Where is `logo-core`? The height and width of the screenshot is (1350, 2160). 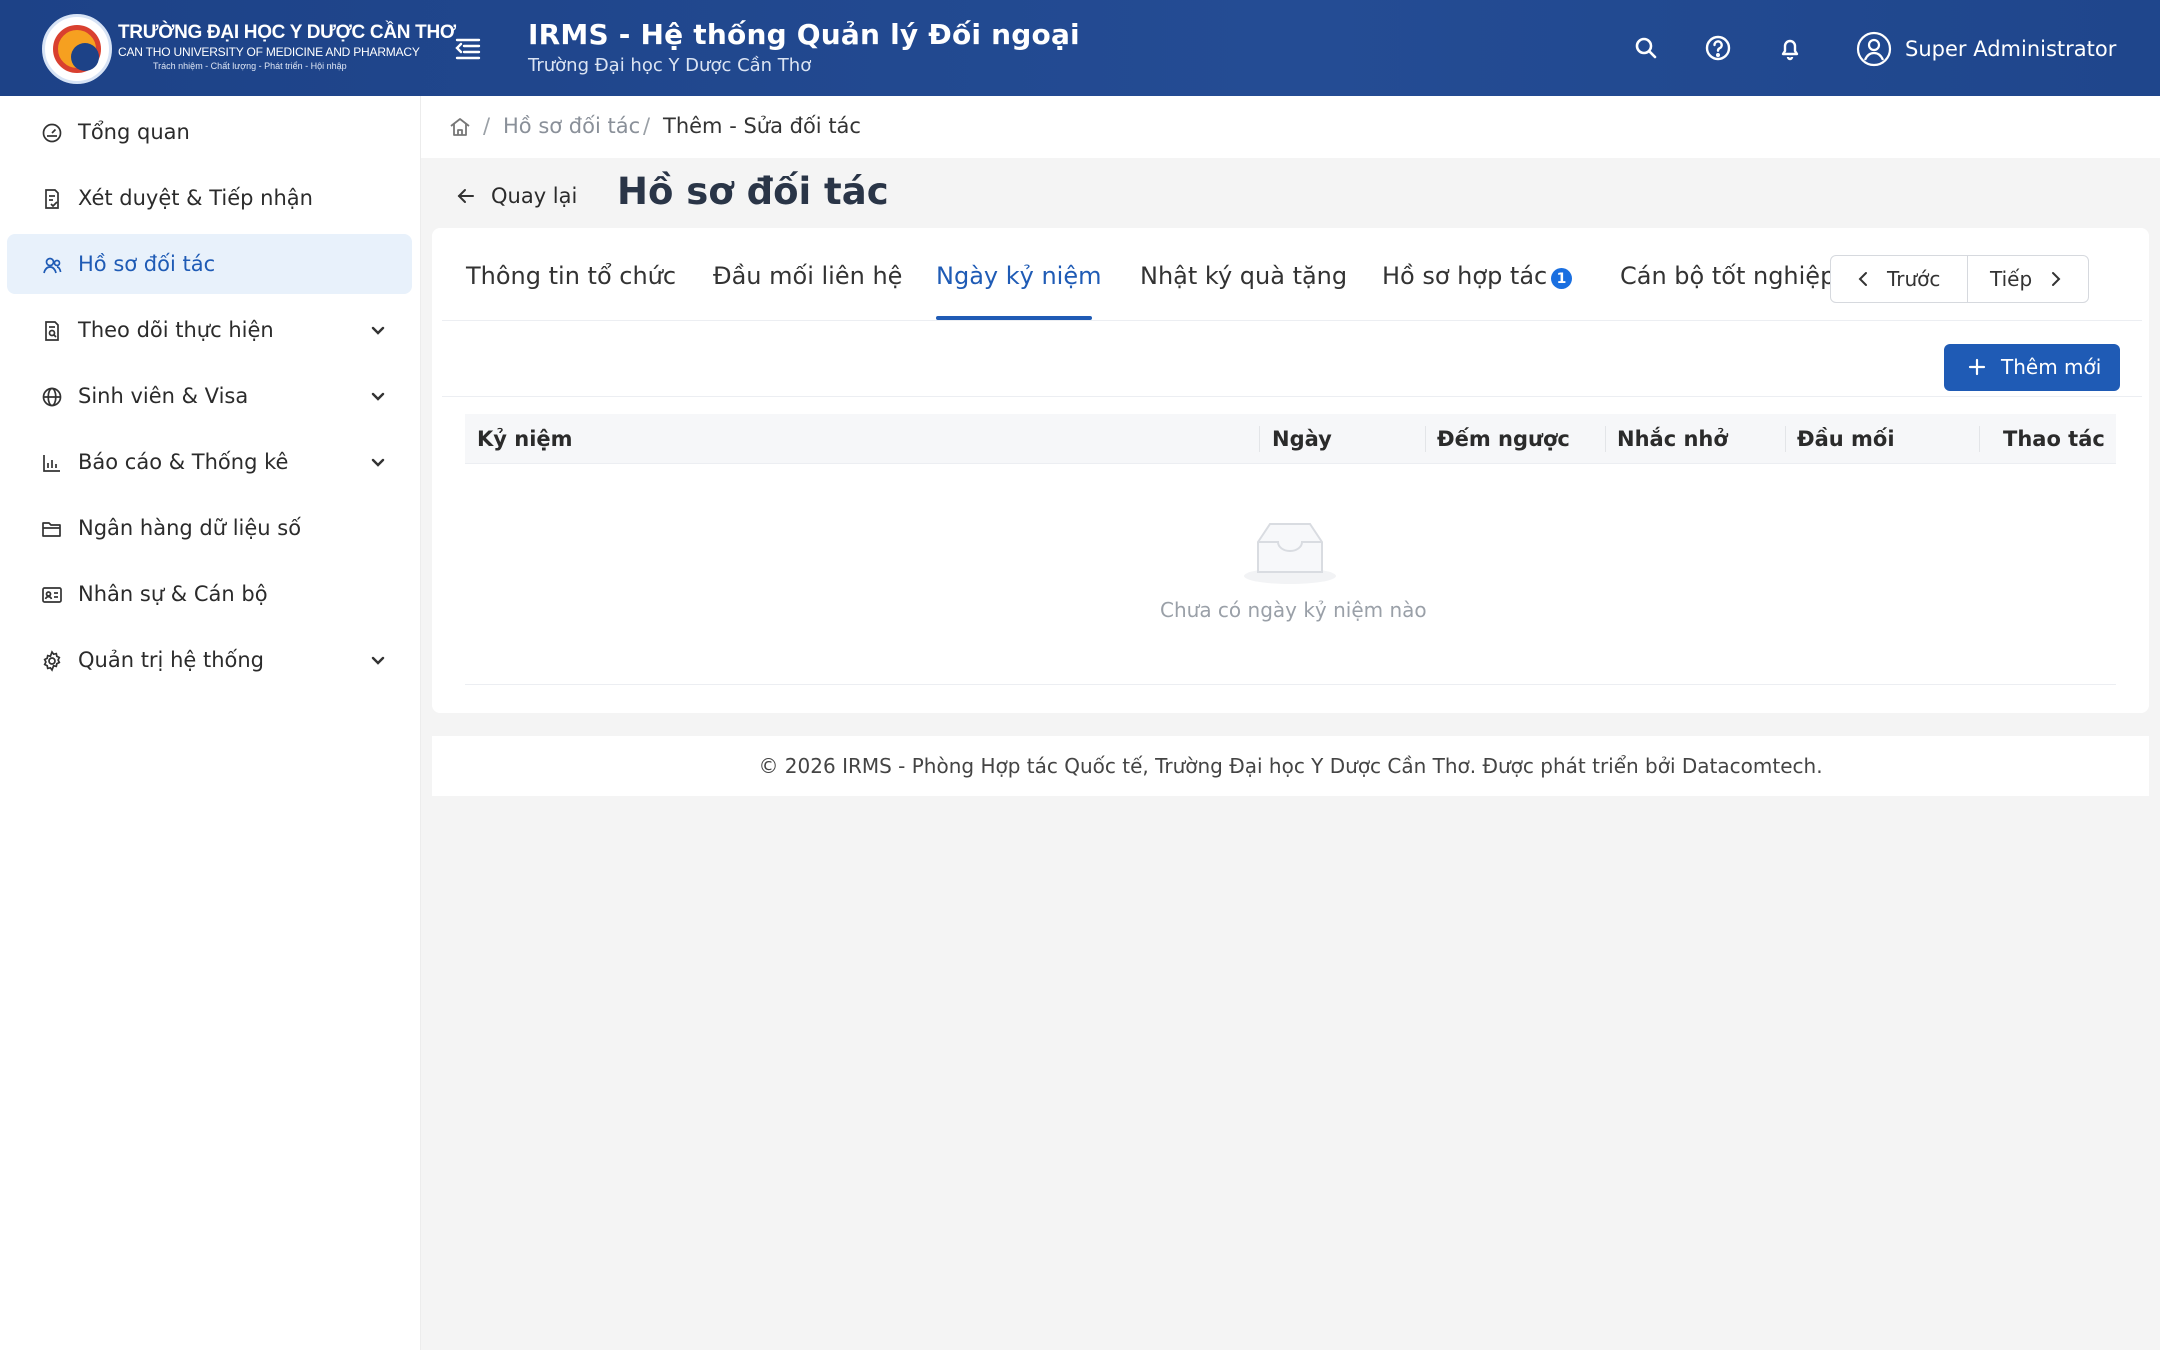 logo-core is located at coordinates (85, 57).